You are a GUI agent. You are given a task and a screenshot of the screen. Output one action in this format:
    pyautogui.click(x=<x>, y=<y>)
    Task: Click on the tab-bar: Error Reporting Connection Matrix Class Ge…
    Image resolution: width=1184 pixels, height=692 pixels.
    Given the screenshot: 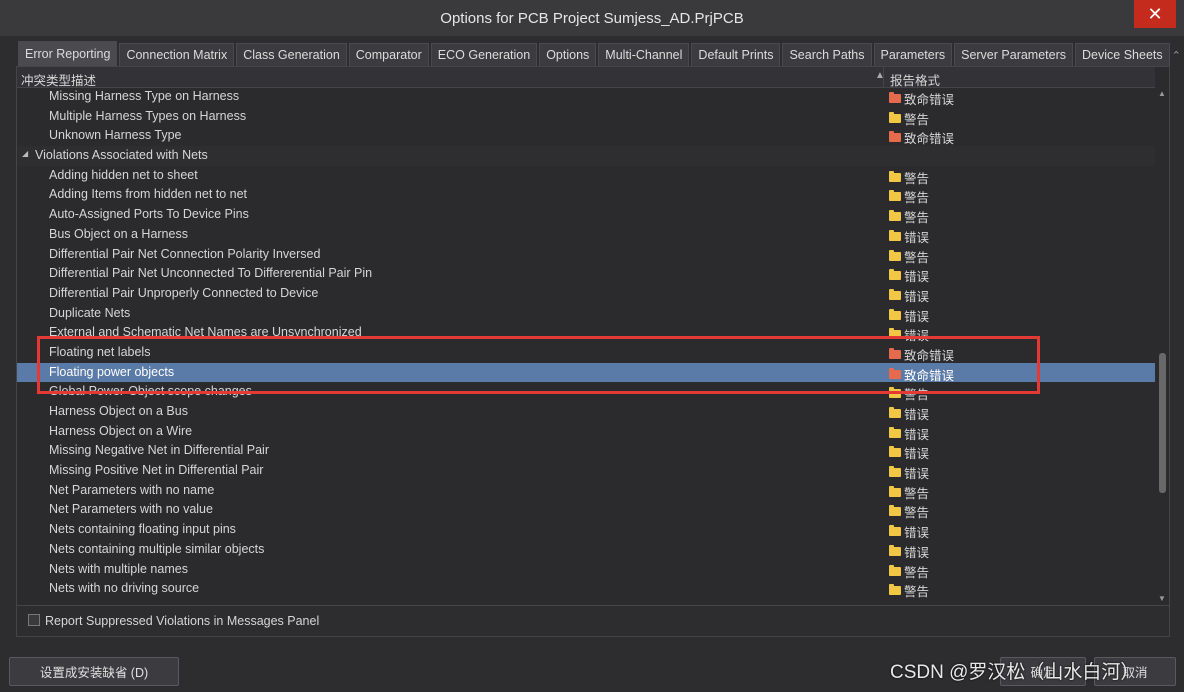 What is the action you would take?
    pyautogui.click(x=599, y=53)
    